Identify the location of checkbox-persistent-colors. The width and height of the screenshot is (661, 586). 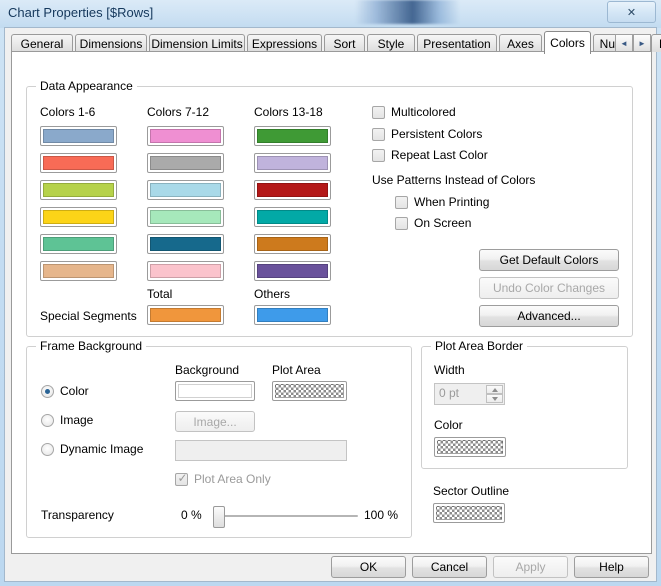
(378, 134).